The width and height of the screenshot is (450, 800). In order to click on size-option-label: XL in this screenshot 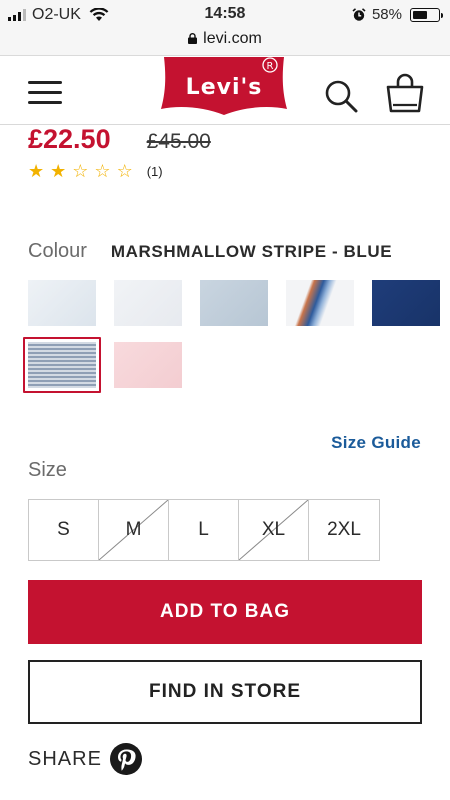, I will do `click(273, 529)`.